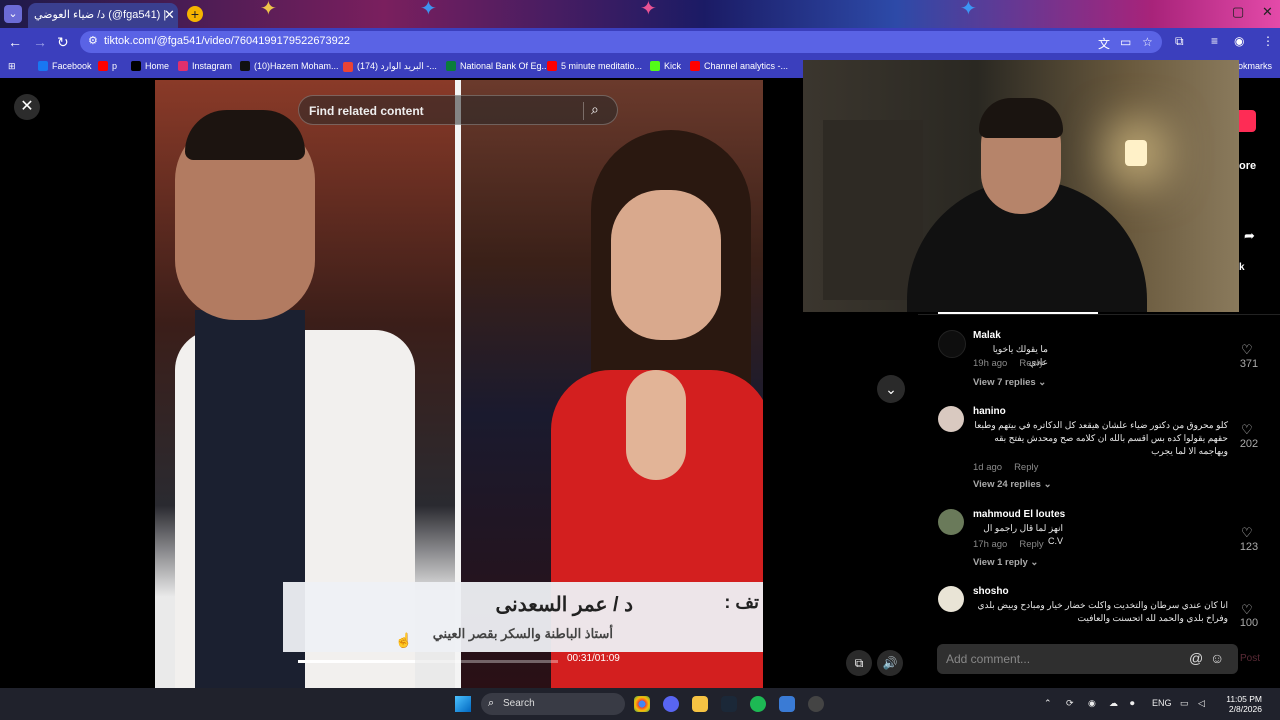  I want to click on bookmark-label: Facebook, so click(72, 66).